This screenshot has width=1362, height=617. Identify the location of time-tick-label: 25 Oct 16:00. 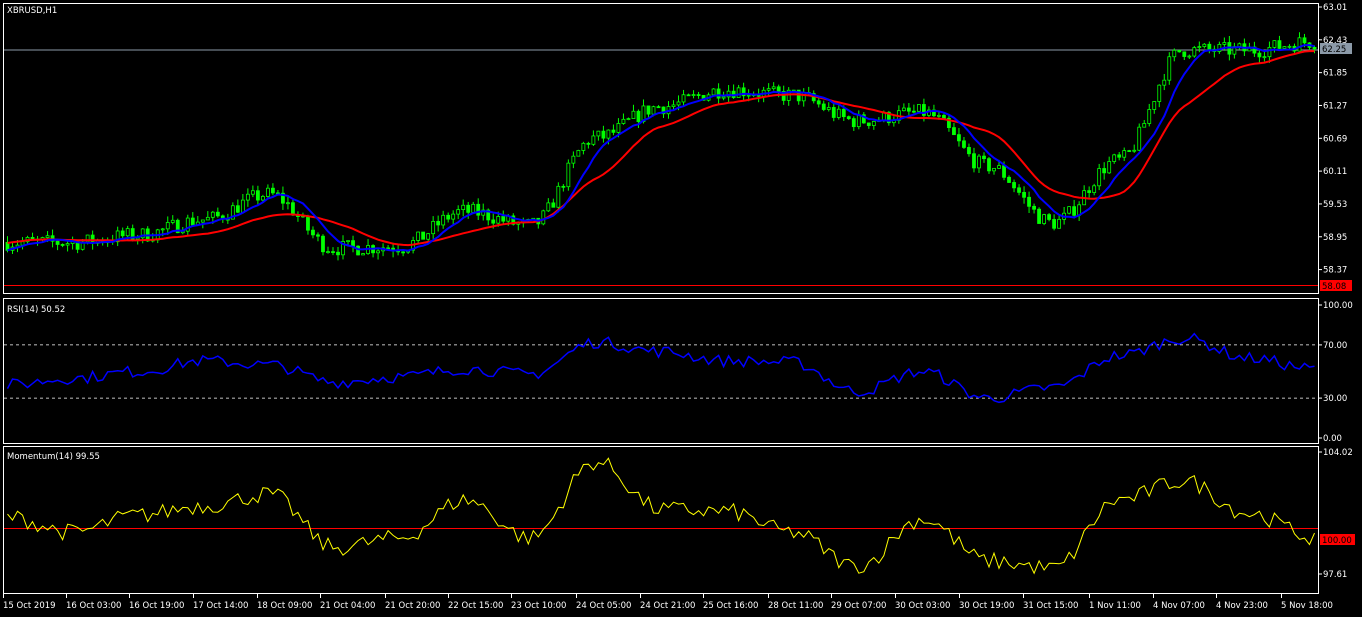
(730, 606).